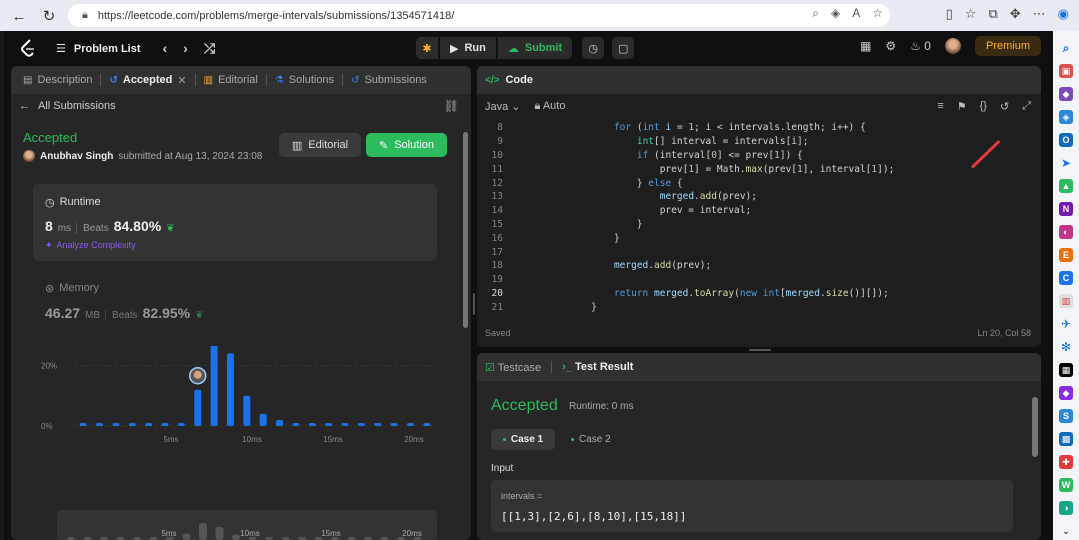 The width and height of the screenshot is (1079, 540). What do you see at coordinates (1007, 46) in the screenshot?
I see `premium-button: Premium` at bounding box center [1007, 46].